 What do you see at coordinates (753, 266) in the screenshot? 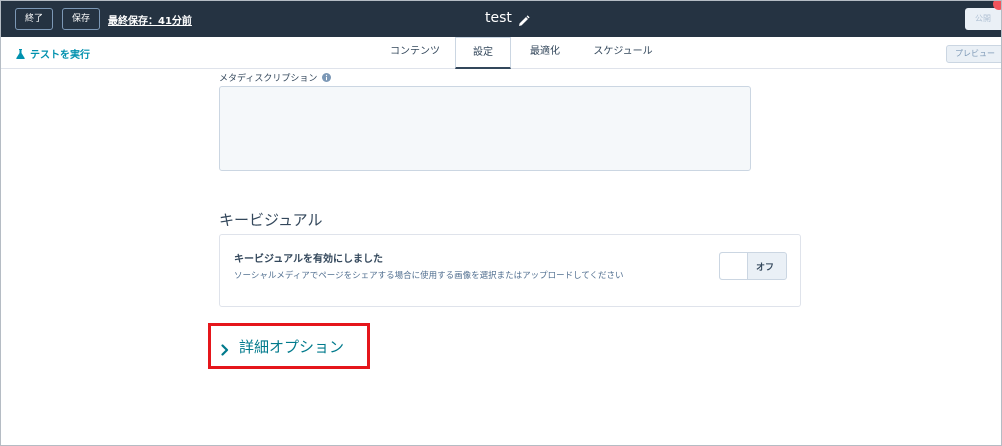
I see `key-visual-toggle: オフ` at bounding box center [753, 266].